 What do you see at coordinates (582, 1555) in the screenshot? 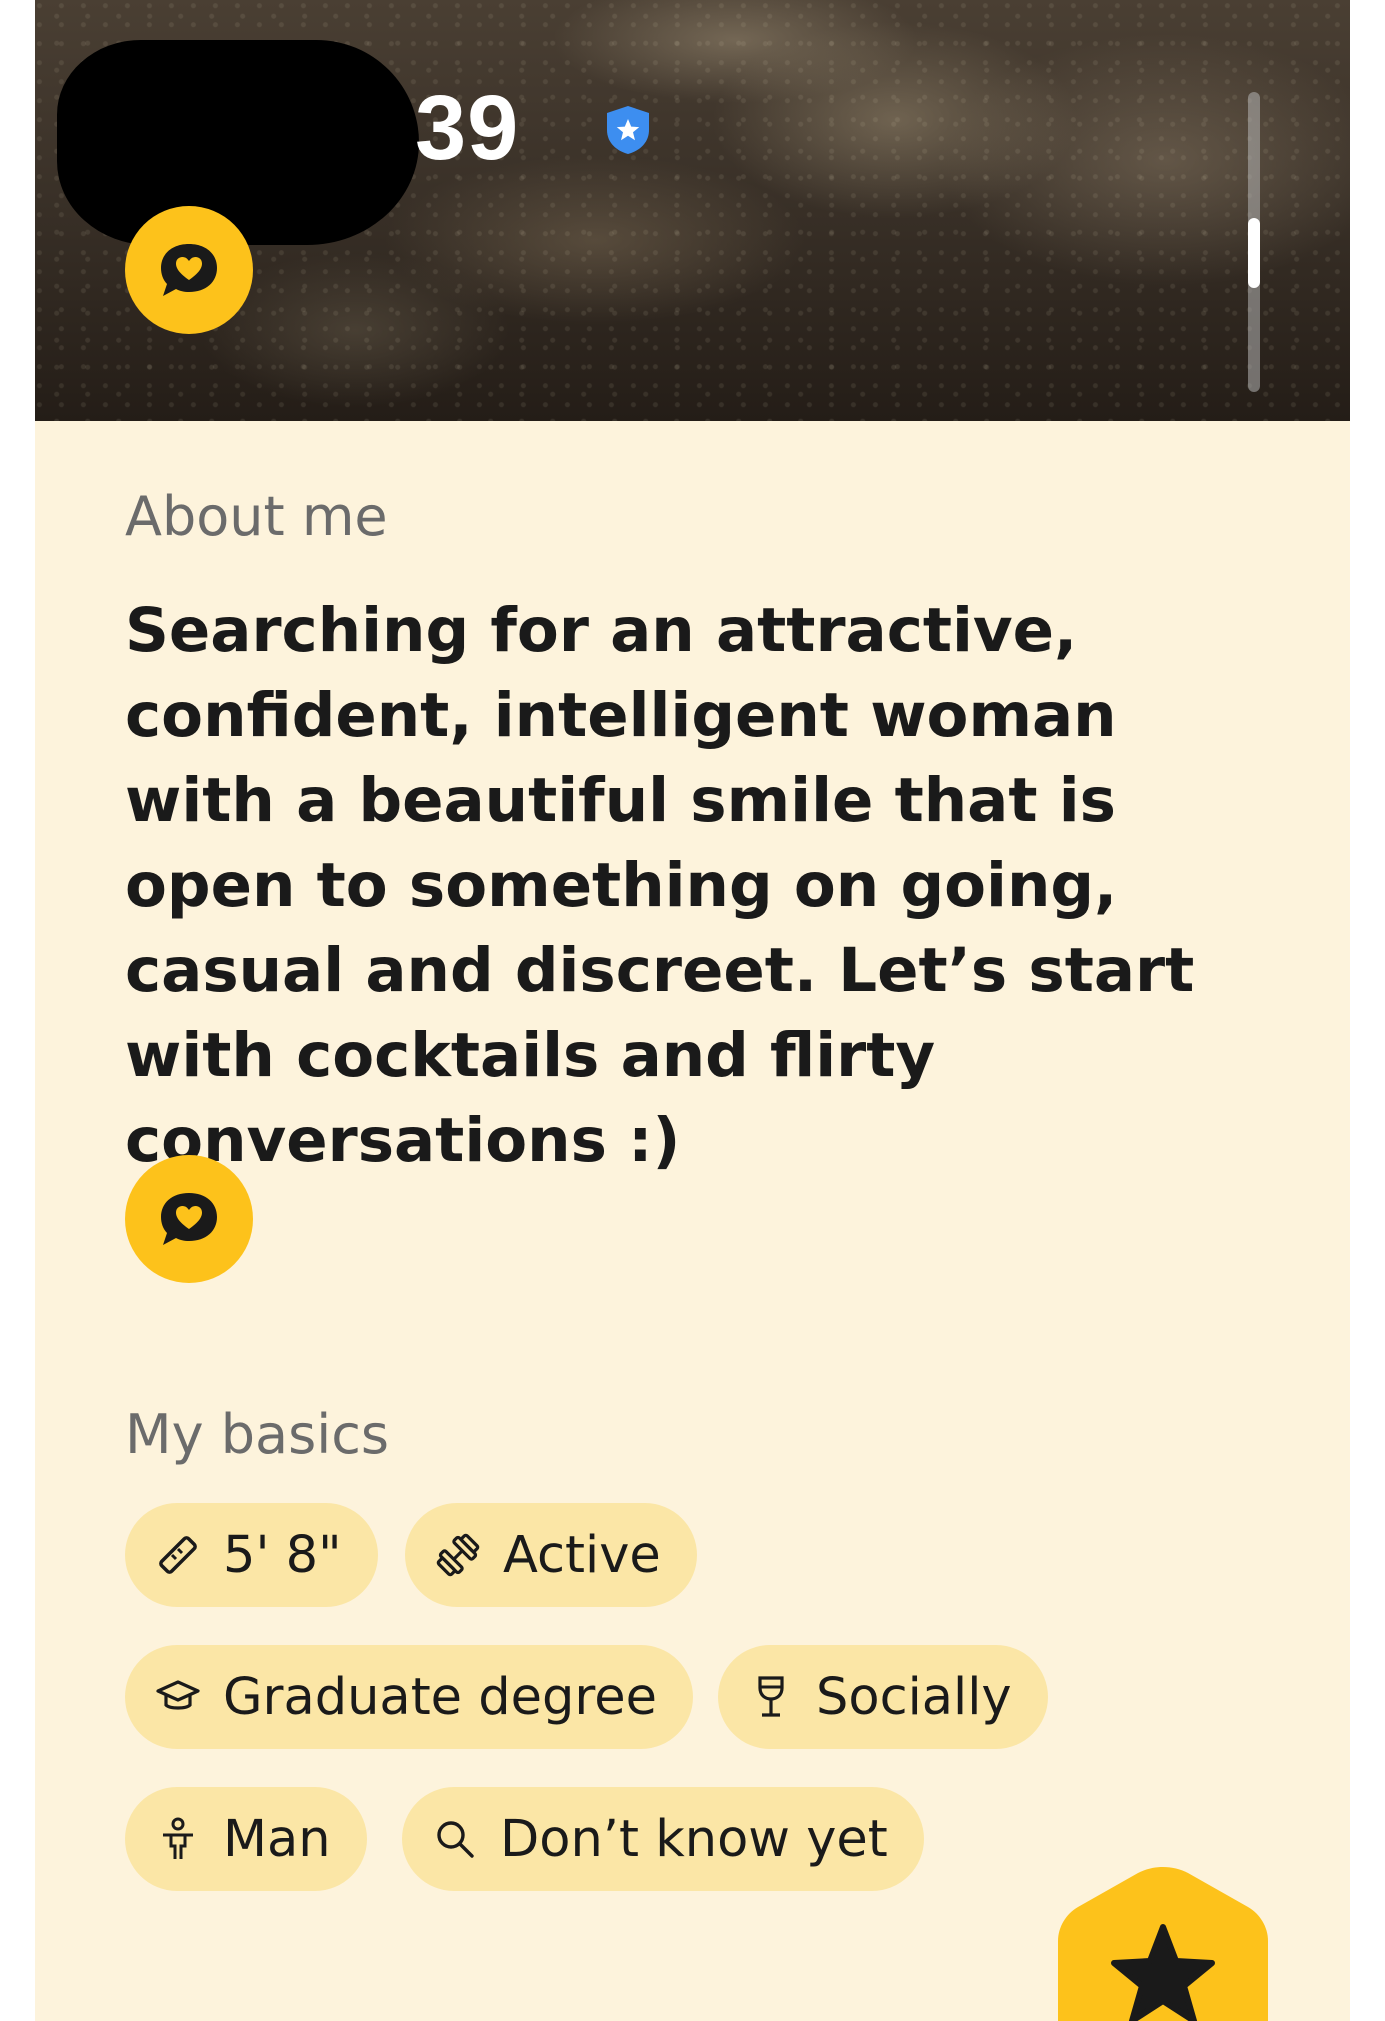
I see `chip-label: Active` at bounding box center [582, 1555].